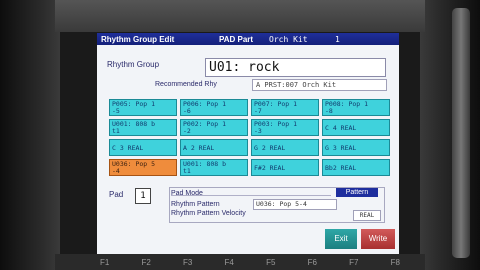  Describe the element at coordinates (143, 107) in the screenshot. I see `pad-button: P005: Pop 1 -5` at that location.